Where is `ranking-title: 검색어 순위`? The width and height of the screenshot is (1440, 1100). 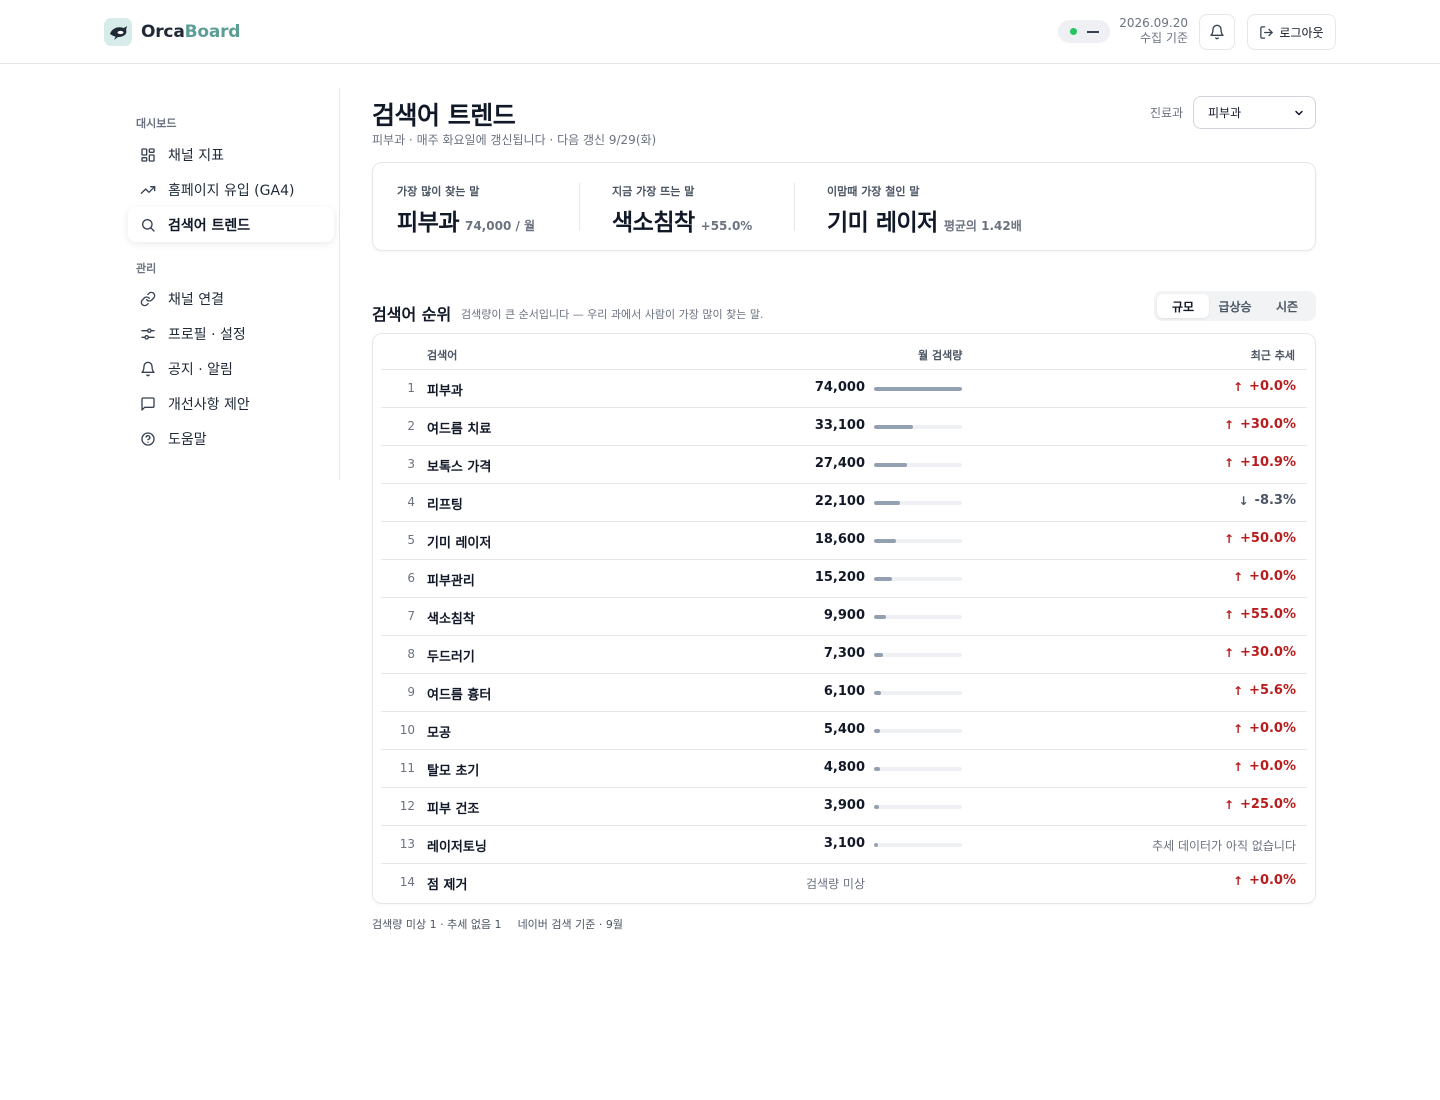
ranking-title: 검색어 순위 is located at coordinates (412, 314).